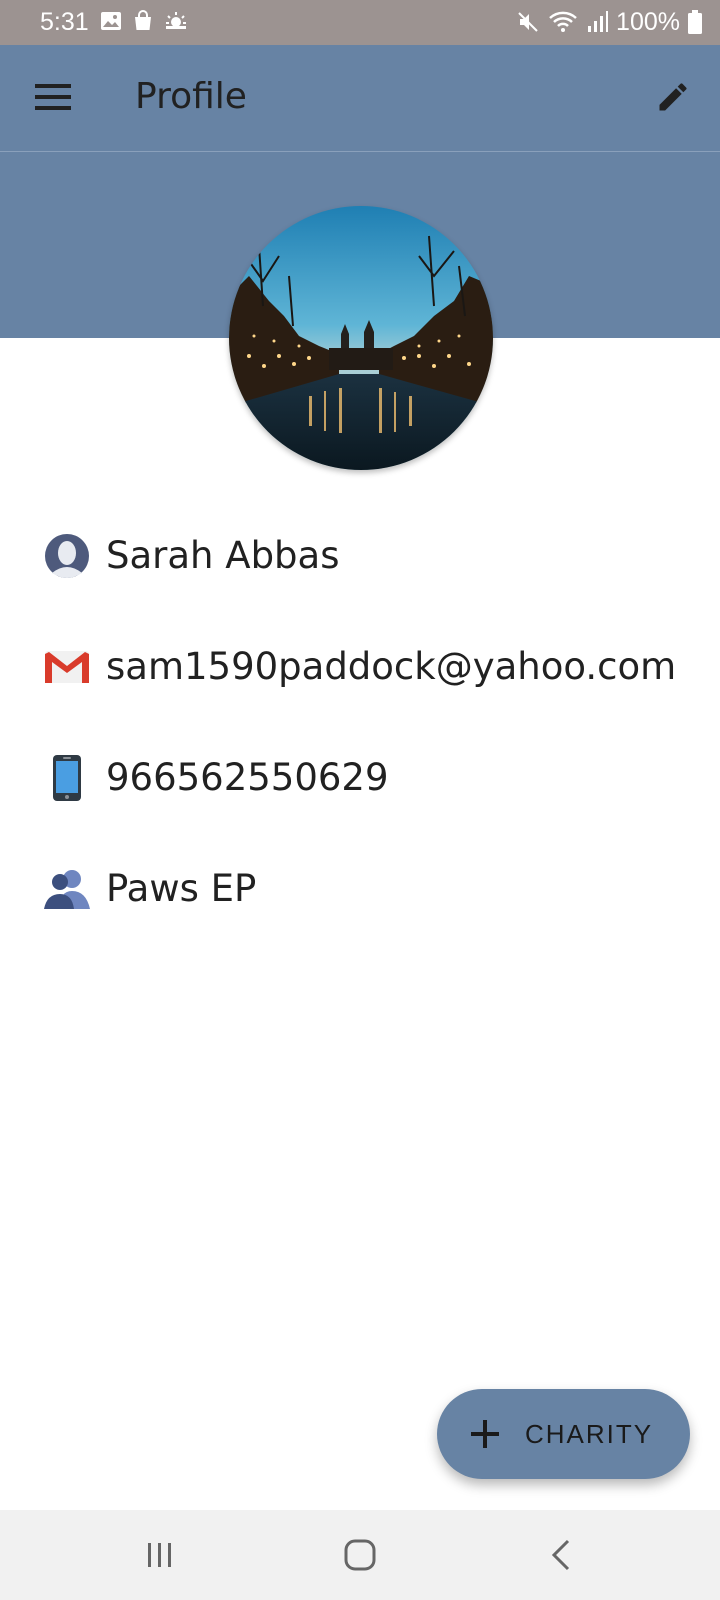  What do you see at coordinates (191, 96) in the screenshot?
I see `page-title: Profile` at bounding box center [191, 96].